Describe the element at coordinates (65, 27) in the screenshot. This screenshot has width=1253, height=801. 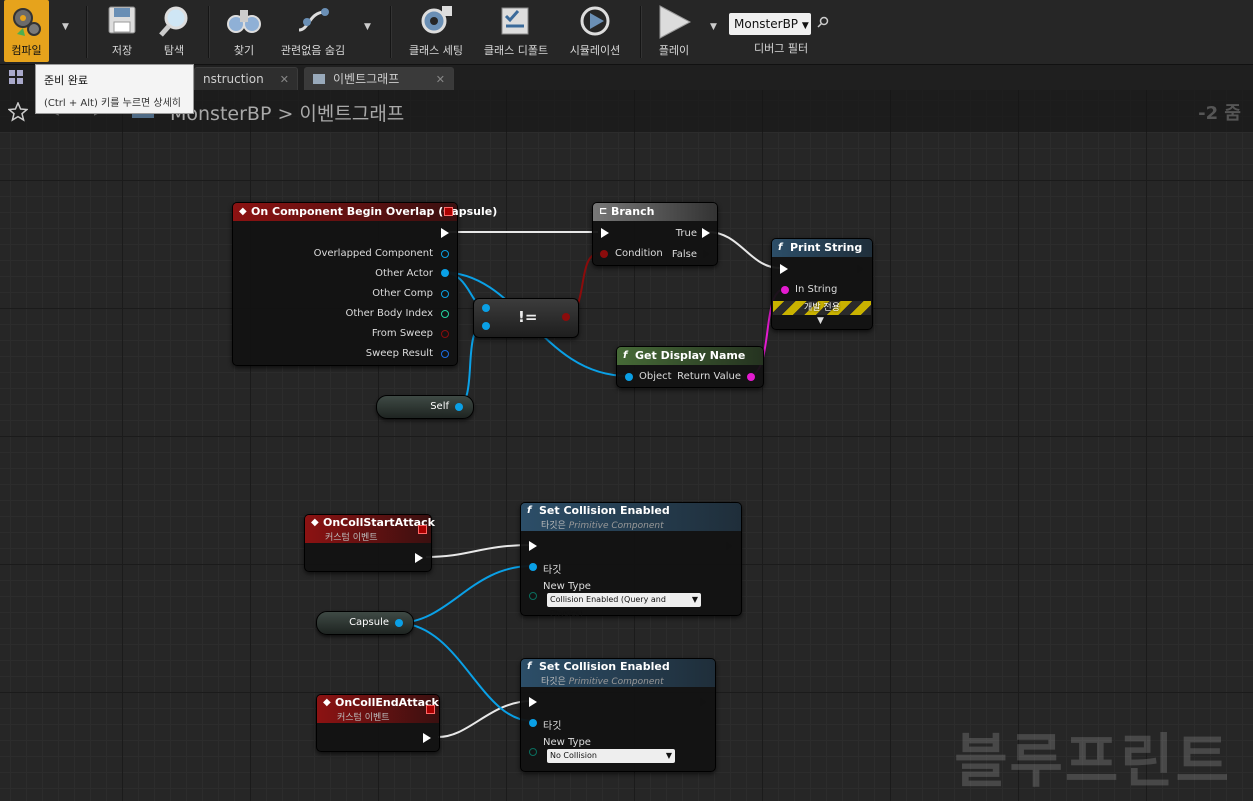
I see `compile-options-dropdown: ▼` at that location.